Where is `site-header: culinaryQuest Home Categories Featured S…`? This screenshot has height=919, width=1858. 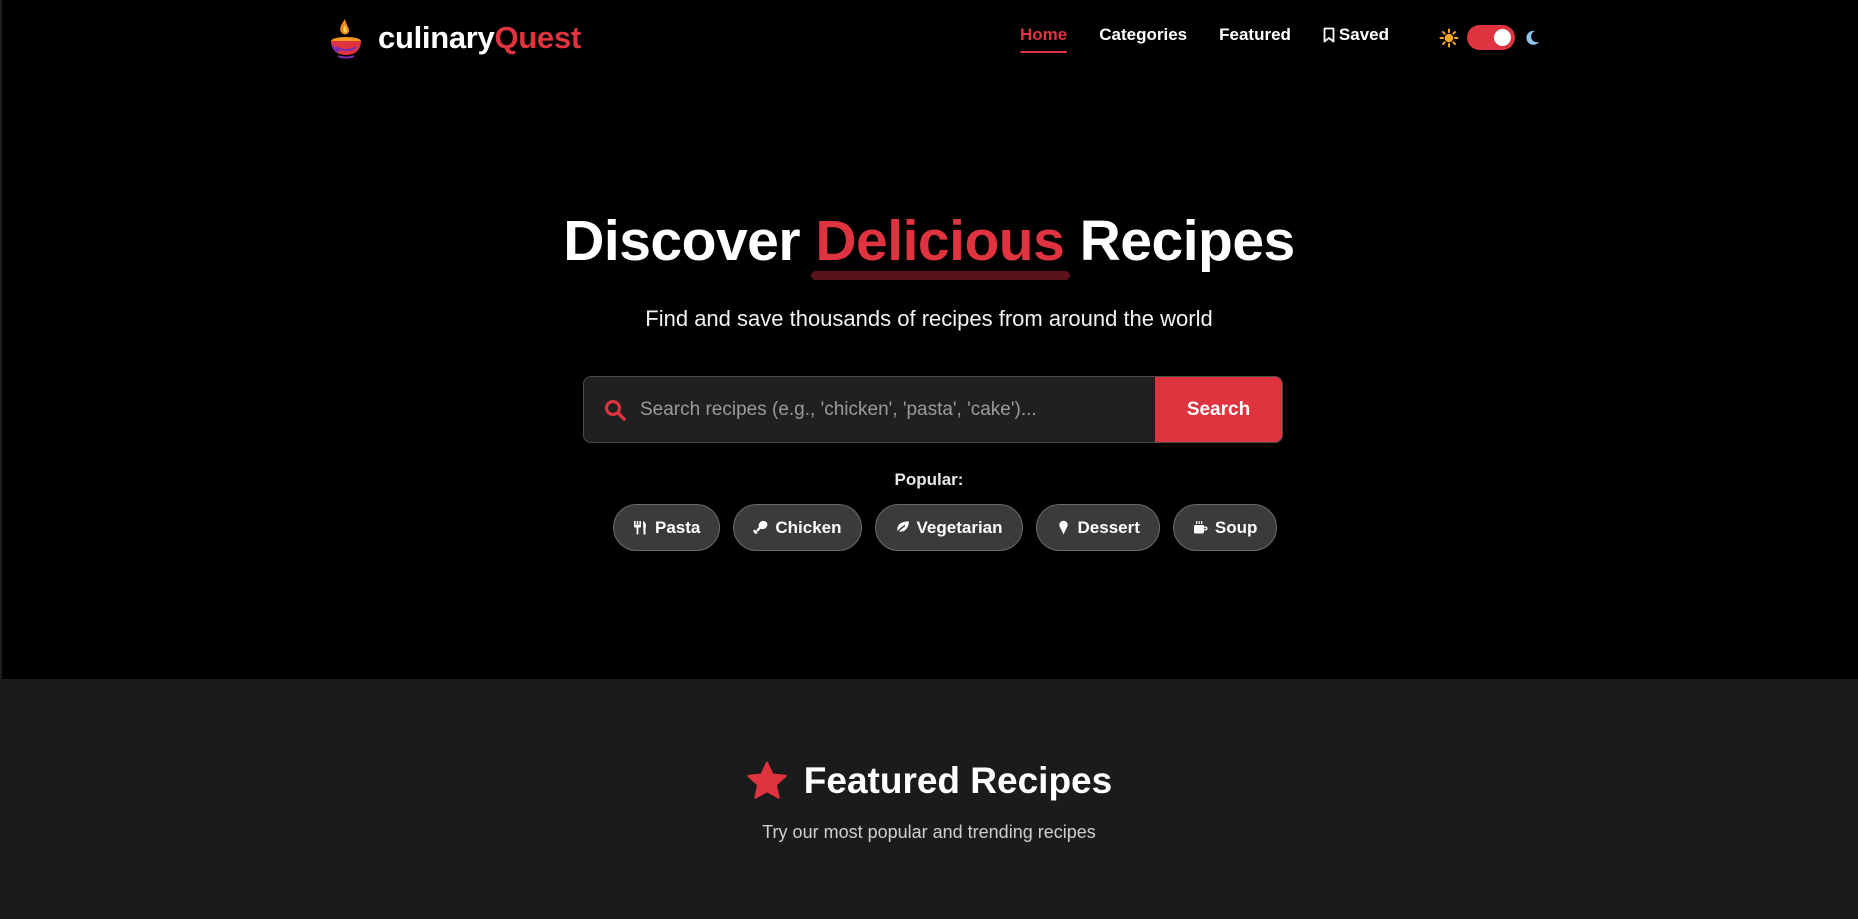 site-header: culinaryQuest Home Categories Featured S… is located at coordinates (929, 38).